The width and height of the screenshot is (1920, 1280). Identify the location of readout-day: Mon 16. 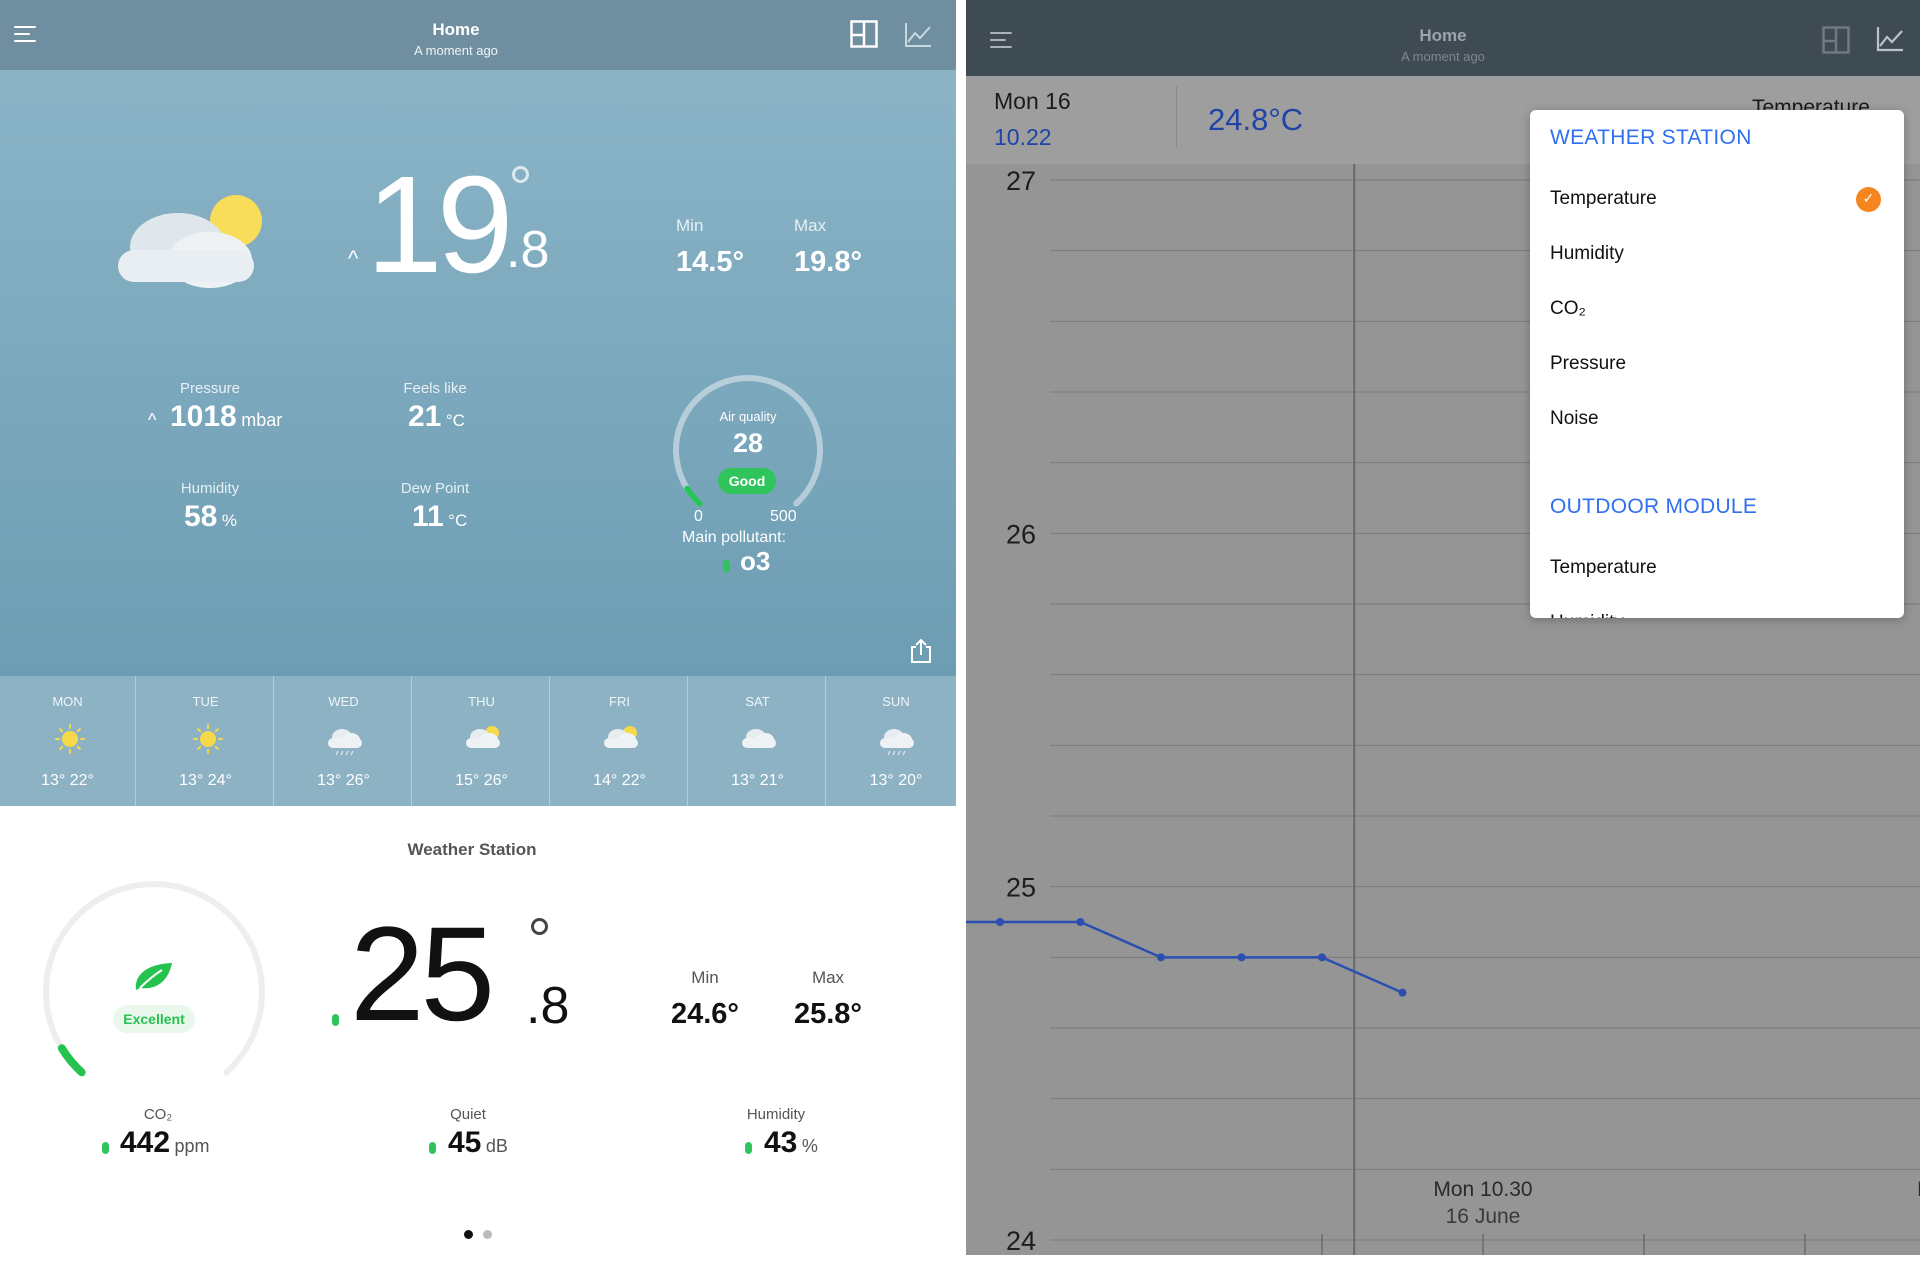
(1032, 101).